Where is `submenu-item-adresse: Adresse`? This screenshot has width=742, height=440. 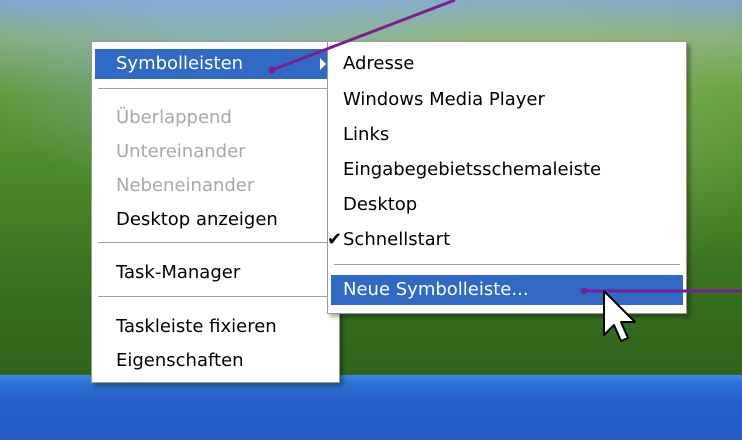
submenu-item-adresse: Adresse is located at coordinates (507, 64).